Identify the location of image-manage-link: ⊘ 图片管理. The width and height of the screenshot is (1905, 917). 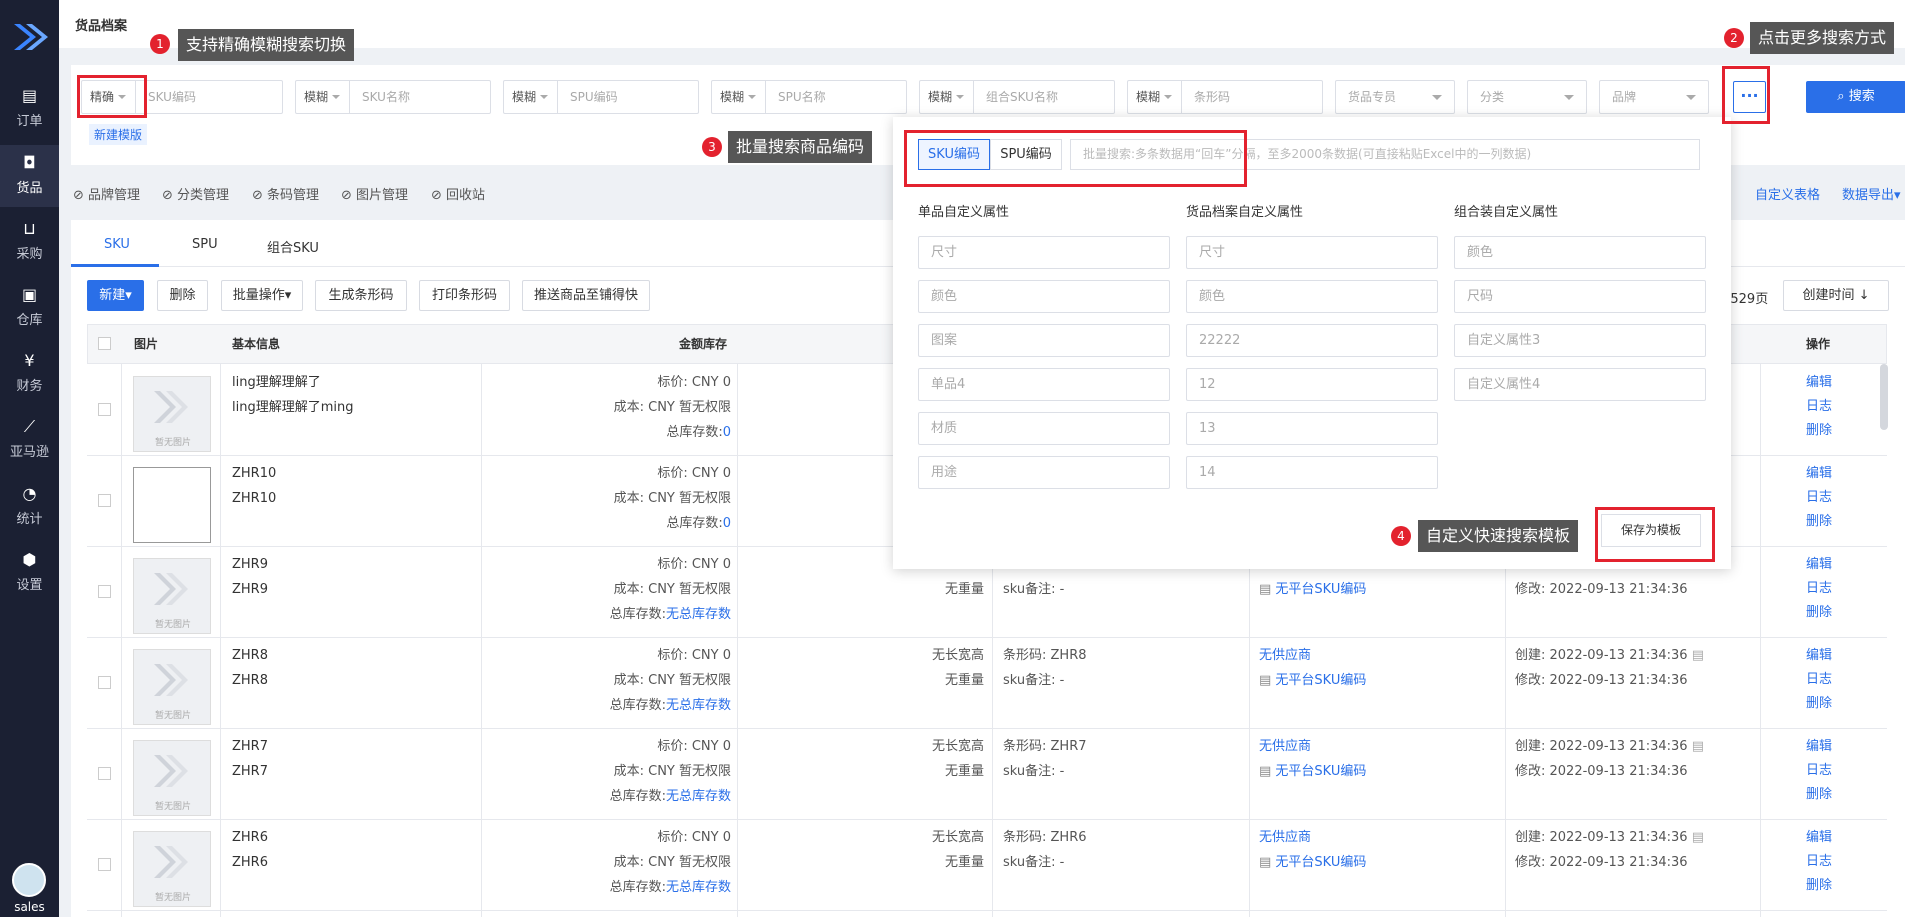
(374, 193).